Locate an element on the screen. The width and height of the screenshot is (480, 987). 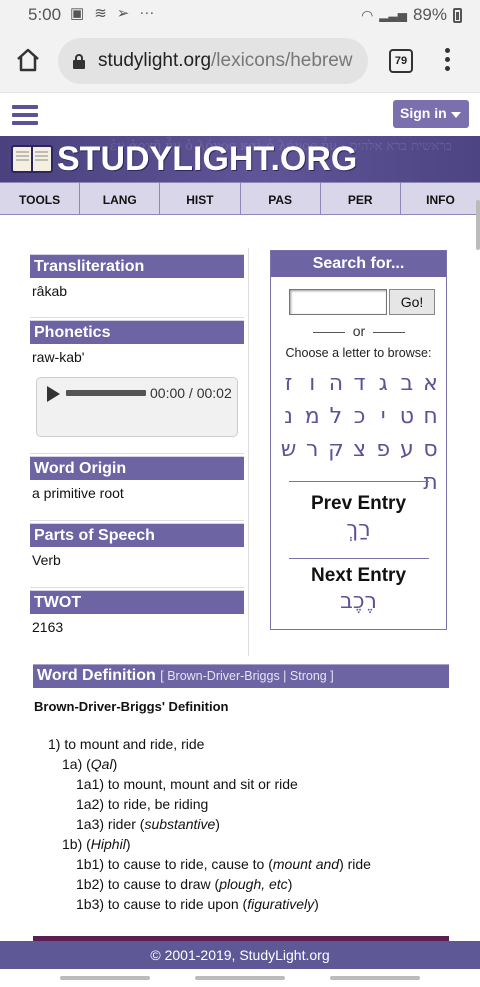
status-bar: 5:00 ▣ ≋ ➢ ··· ◠ ▂▃▅ 89% is located at coordinates (240, 15).